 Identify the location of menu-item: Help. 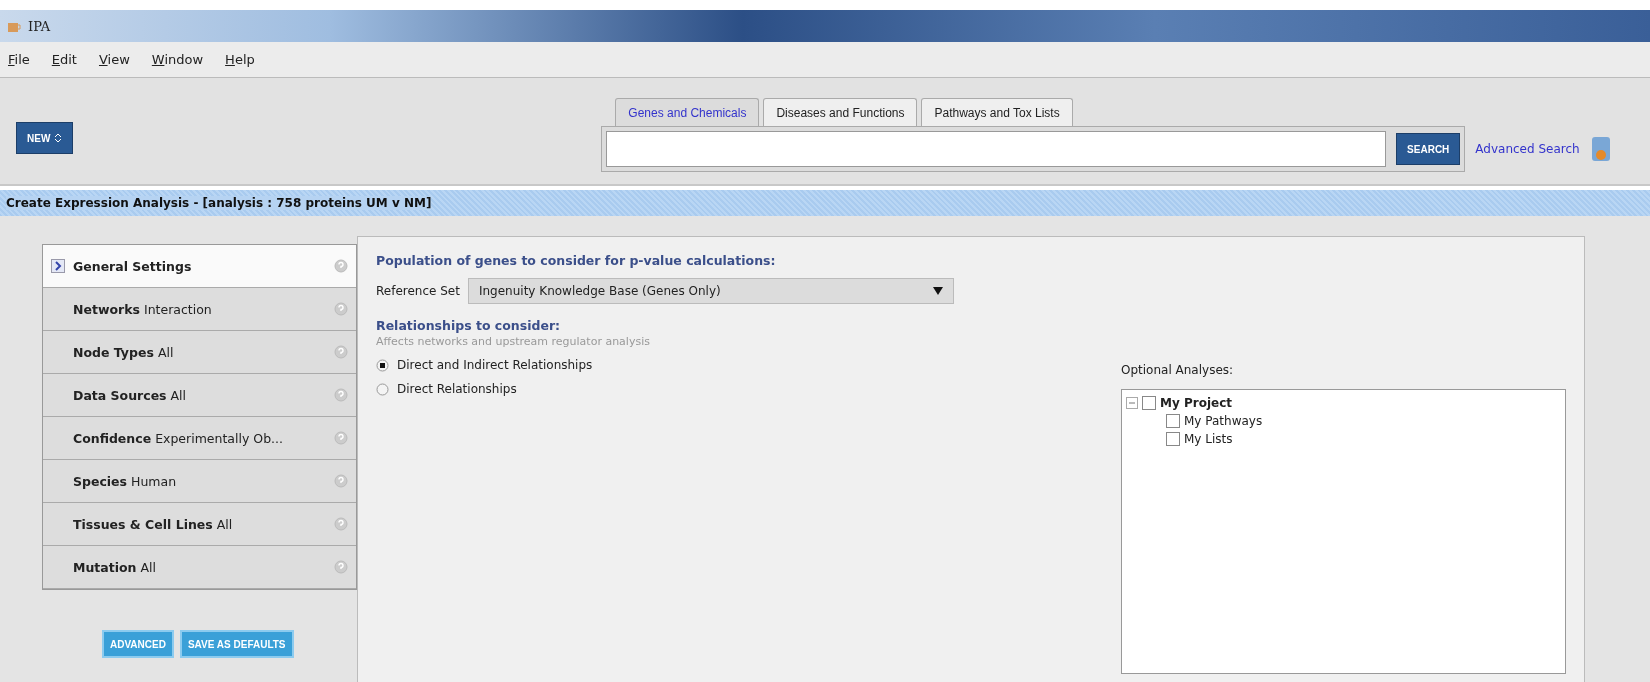
(240, 59).